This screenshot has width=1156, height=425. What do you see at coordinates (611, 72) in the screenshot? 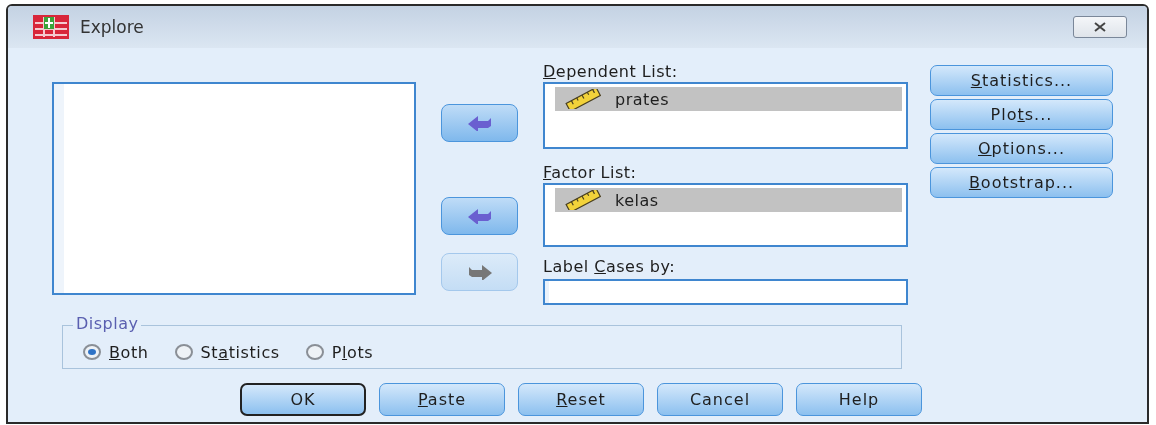
I see `list-label: Dependent List:` at bounding box center [611, 72].